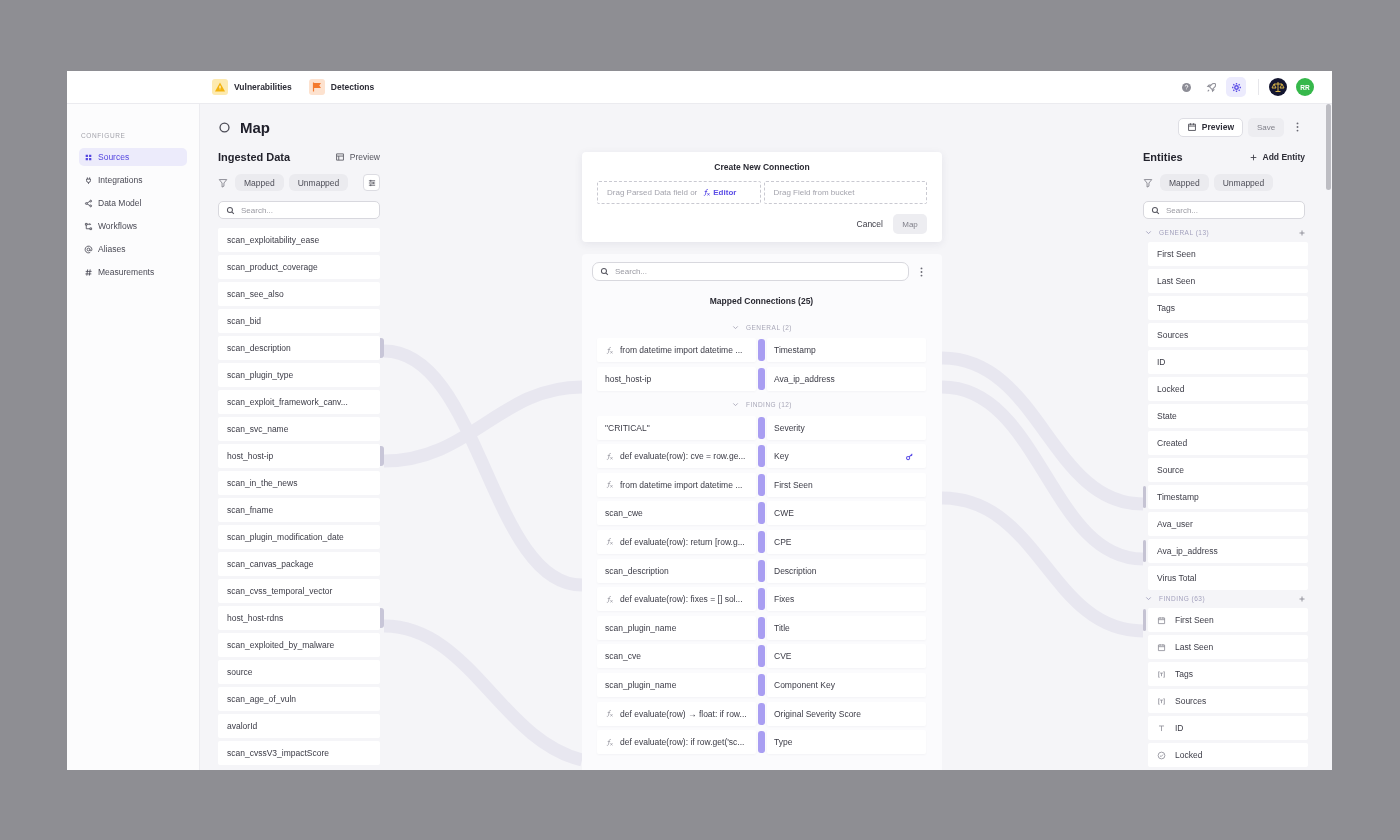 The width and height of the screenshot is (1400, 840). Describe the element at coordinates (1278, 157) in the screenshot. I see `add-entity-button: Add Entity` at that location.